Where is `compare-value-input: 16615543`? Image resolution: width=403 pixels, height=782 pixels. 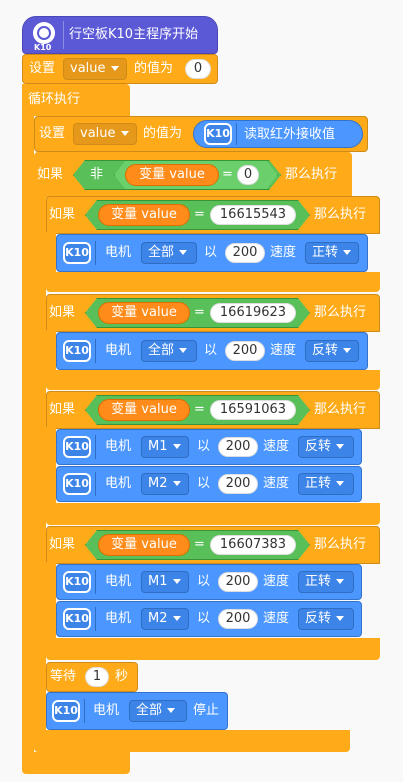
compare-value-input: 16615543 is located at coordinates (253, 215).